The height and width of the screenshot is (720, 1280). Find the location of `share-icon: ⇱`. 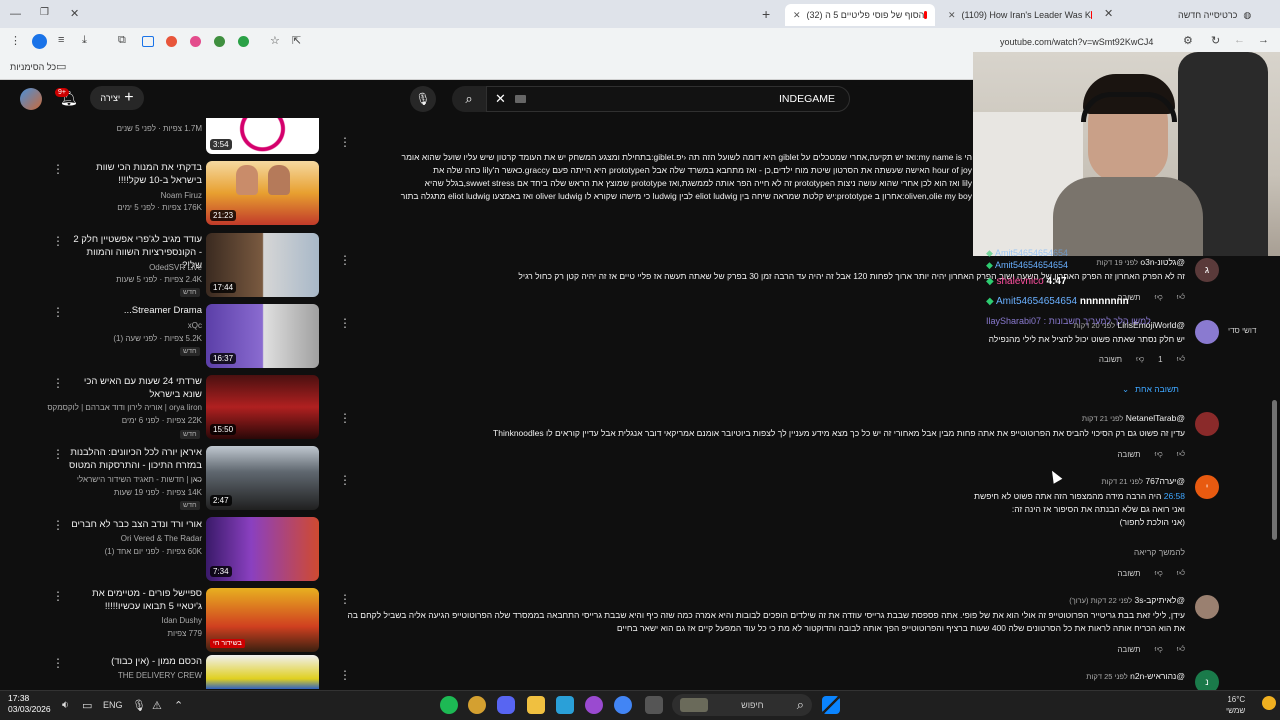

share-icon: ⇱ is located at coordinates (296, 40).